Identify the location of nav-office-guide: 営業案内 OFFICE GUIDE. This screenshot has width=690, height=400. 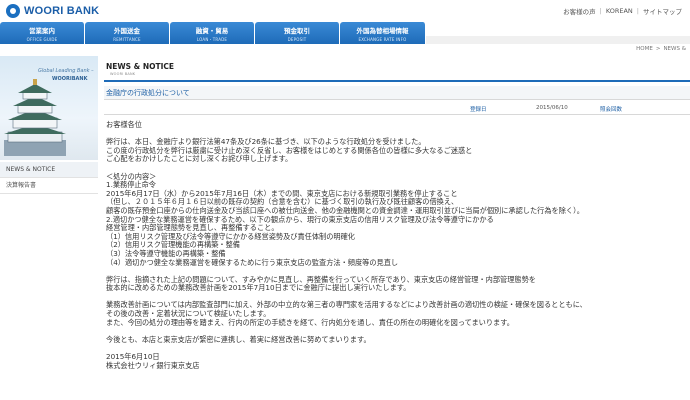
(42, 33).